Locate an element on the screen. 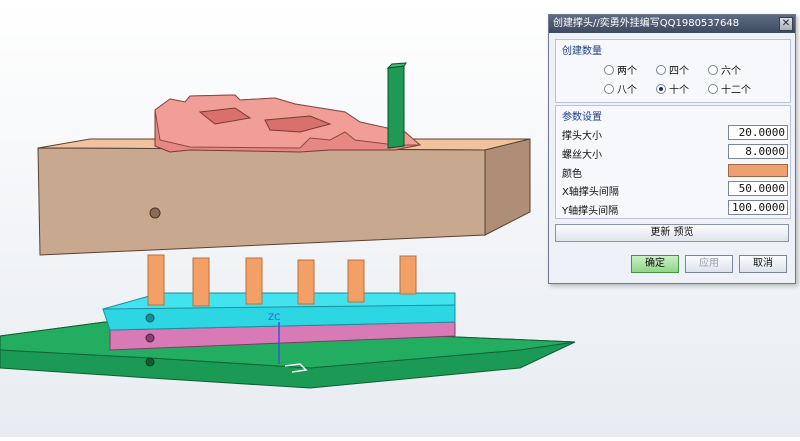 The width and height of the screenshot is (800, 441). screw-size-input: 8.0000 is located at coordinates (758, 151).